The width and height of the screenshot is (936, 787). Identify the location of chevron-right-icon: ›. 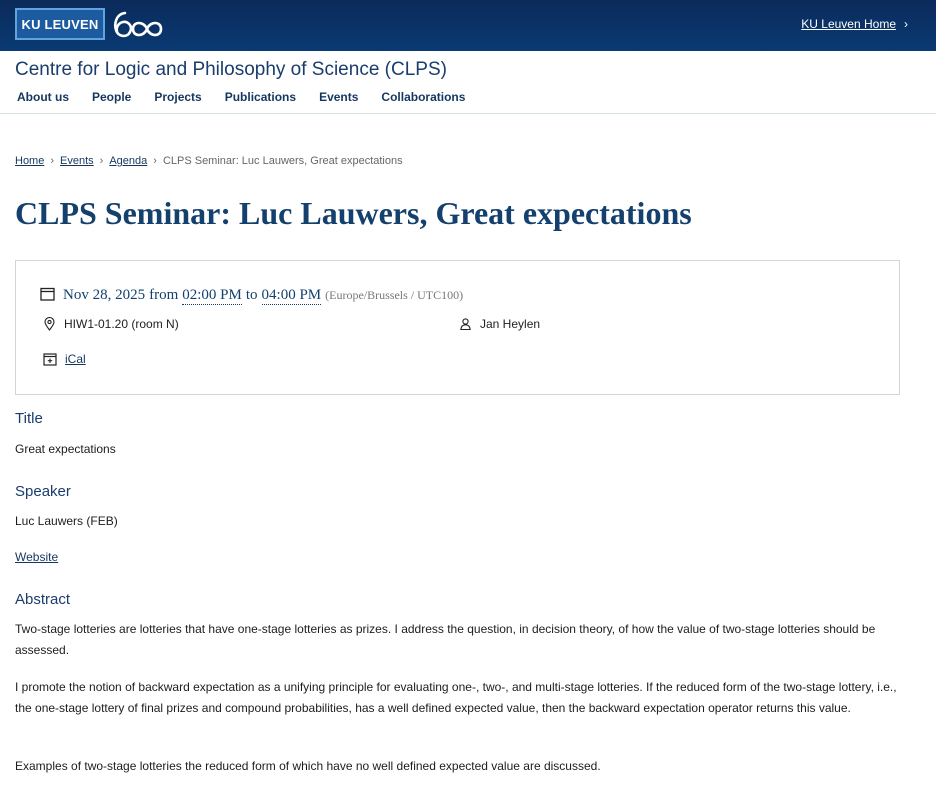
(906, 24).